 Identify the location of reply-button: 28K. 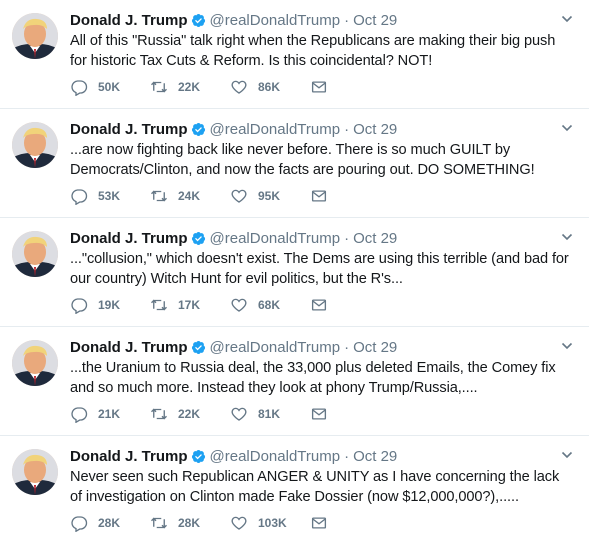
(110, 523).